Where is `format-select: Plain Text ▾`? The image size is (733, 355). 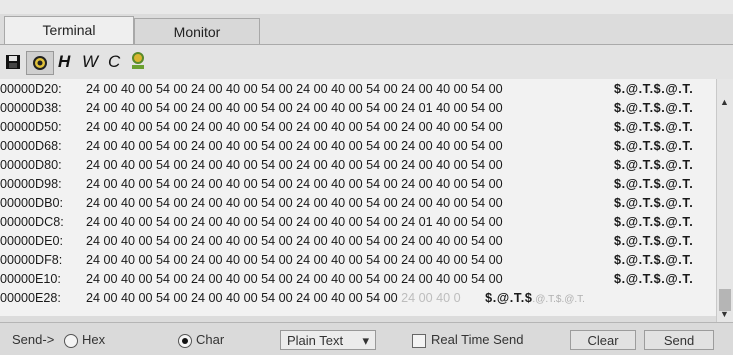 format-select: Plain Text ▾ is located at coordinates (328, 340).